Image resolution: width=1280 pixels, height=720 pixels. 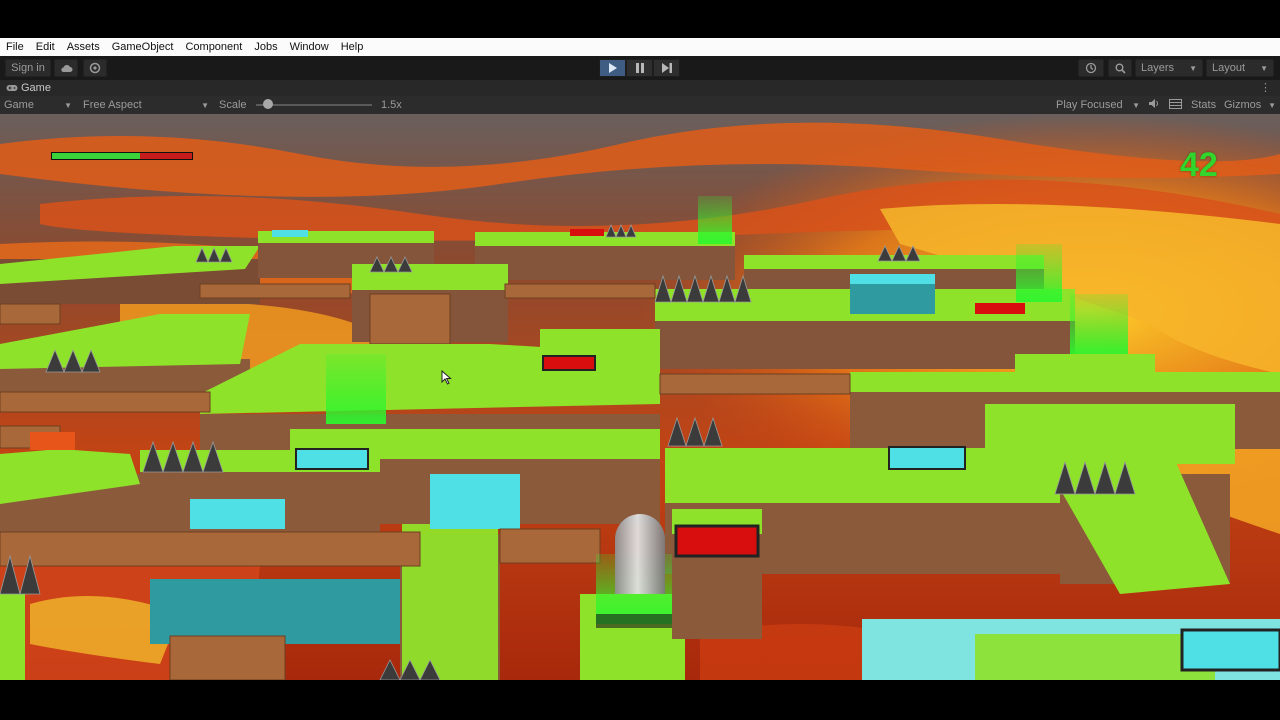 What do you see at coordinates (15, 47) in the screenshot?
I see `menu-file: File` at bounding box center [15, 47].